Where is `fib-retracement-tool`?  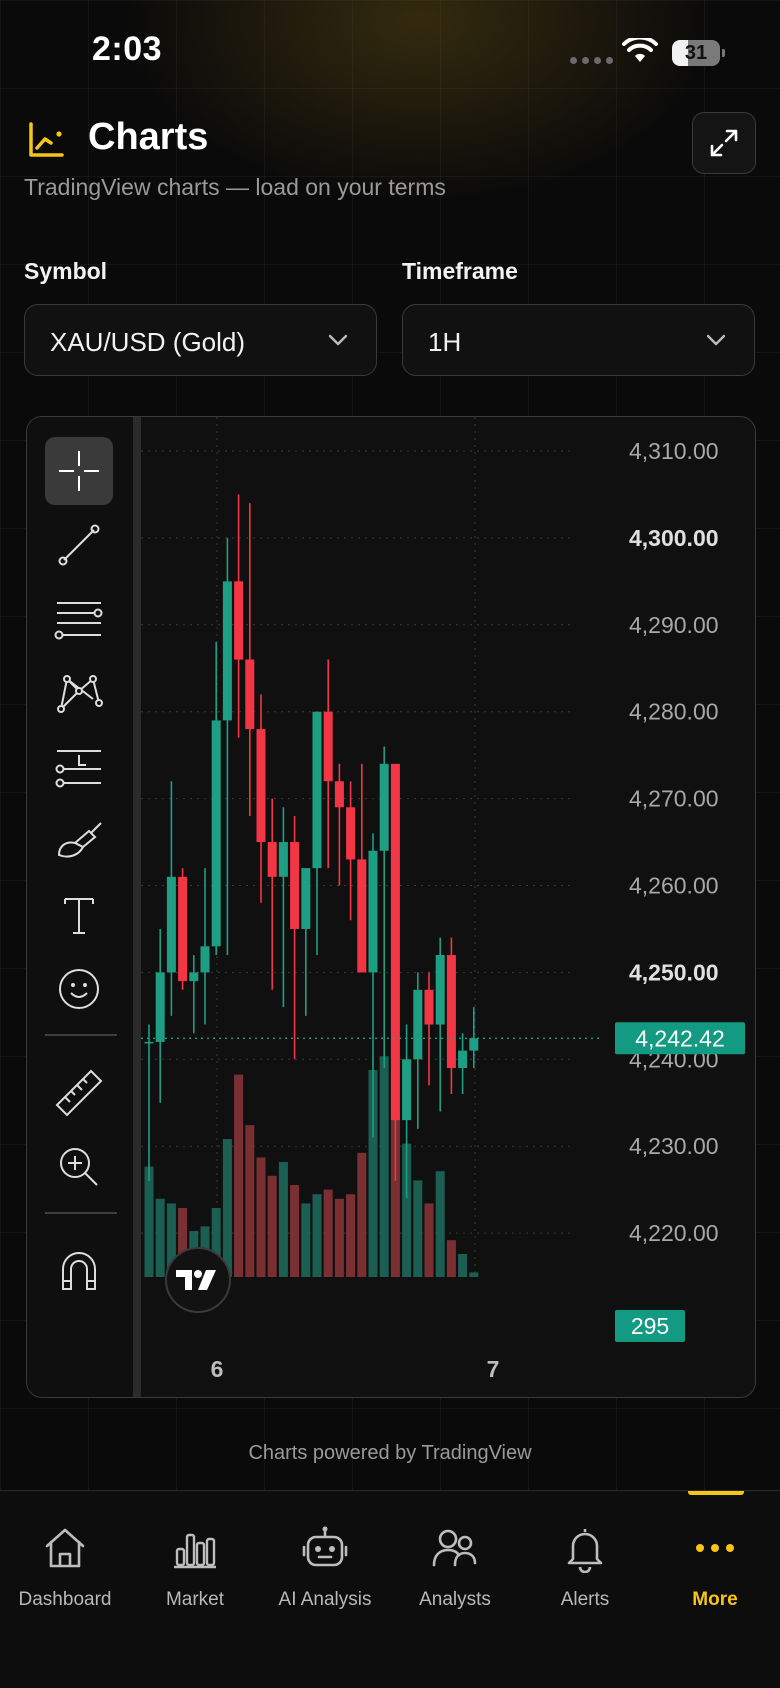
fib-retracement-tool is located at coordinates (79, 619).